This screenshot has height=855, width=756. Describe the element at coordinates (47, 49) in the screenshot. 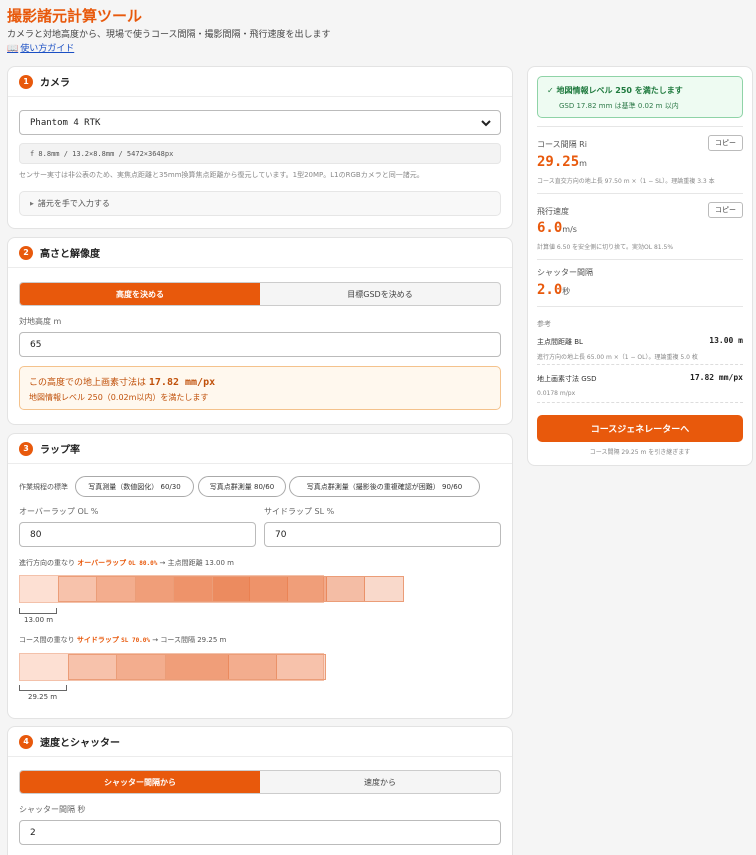

I see `guide-link-label: 使い方ガイド` at that location.